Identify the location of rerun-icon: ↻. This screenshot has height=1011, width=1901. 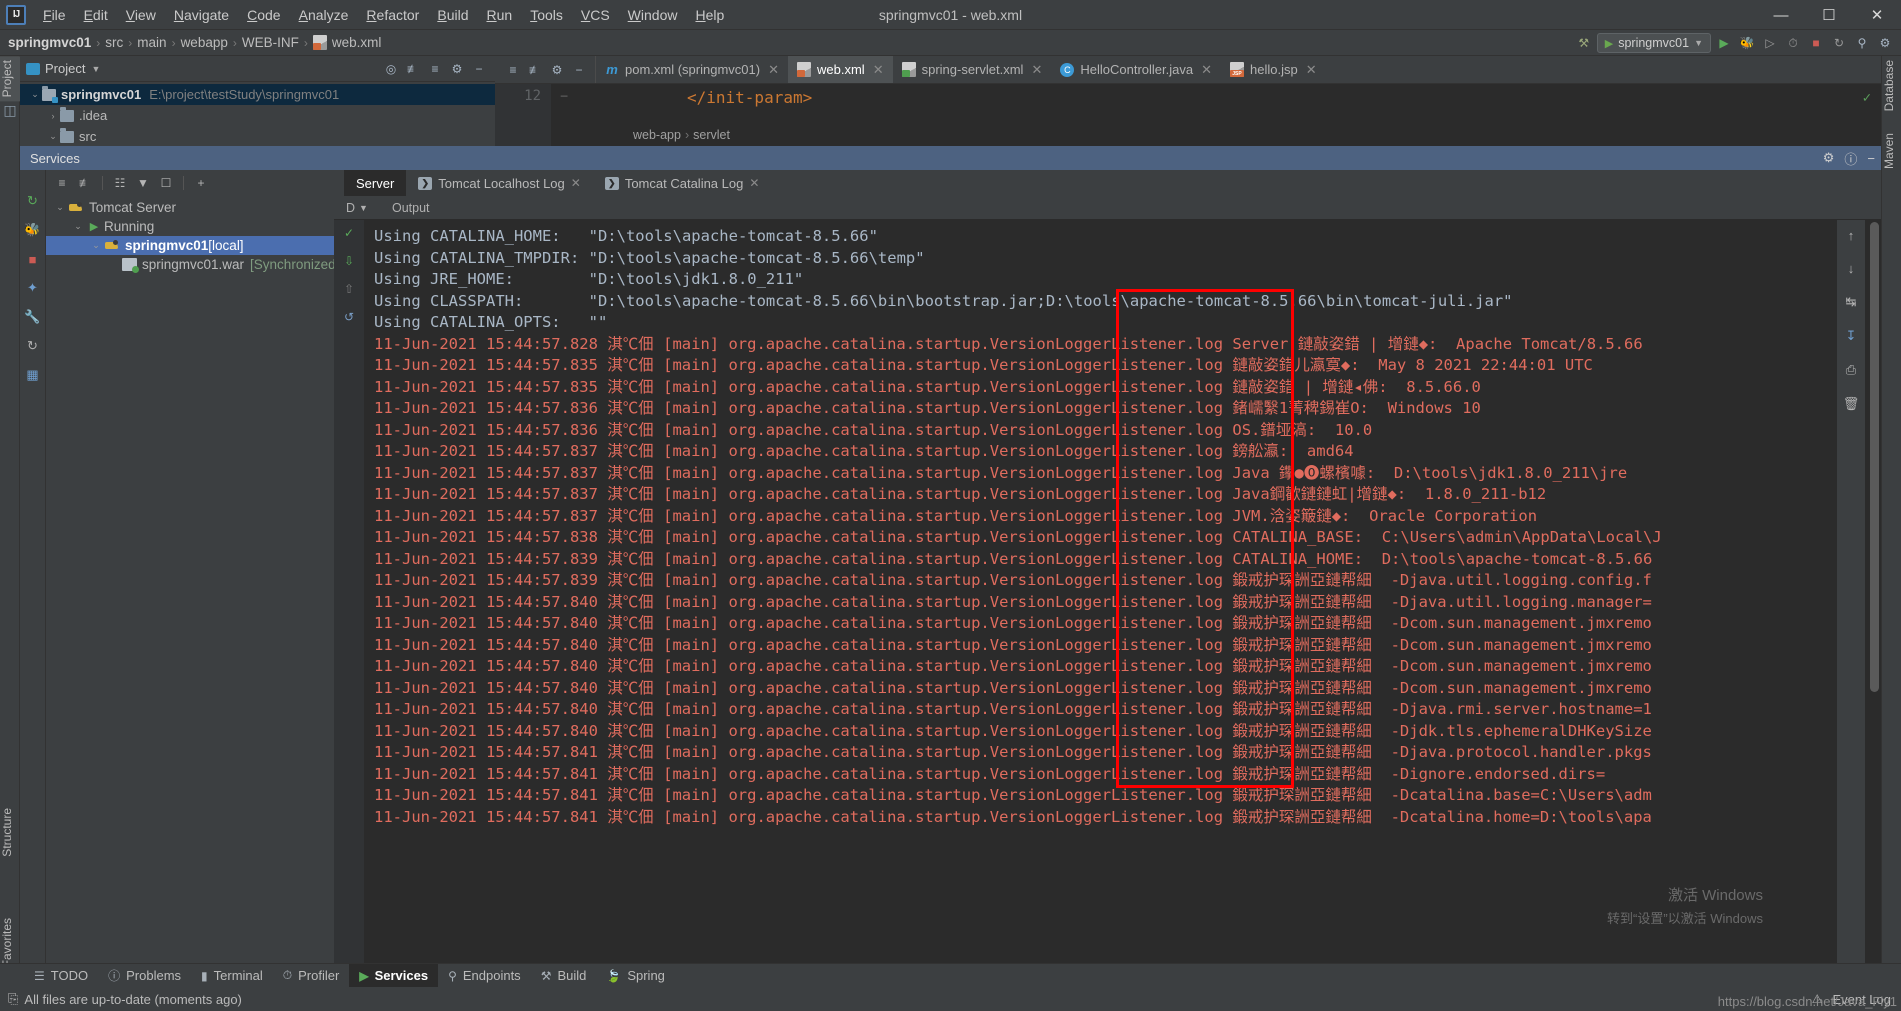
(33, 201).